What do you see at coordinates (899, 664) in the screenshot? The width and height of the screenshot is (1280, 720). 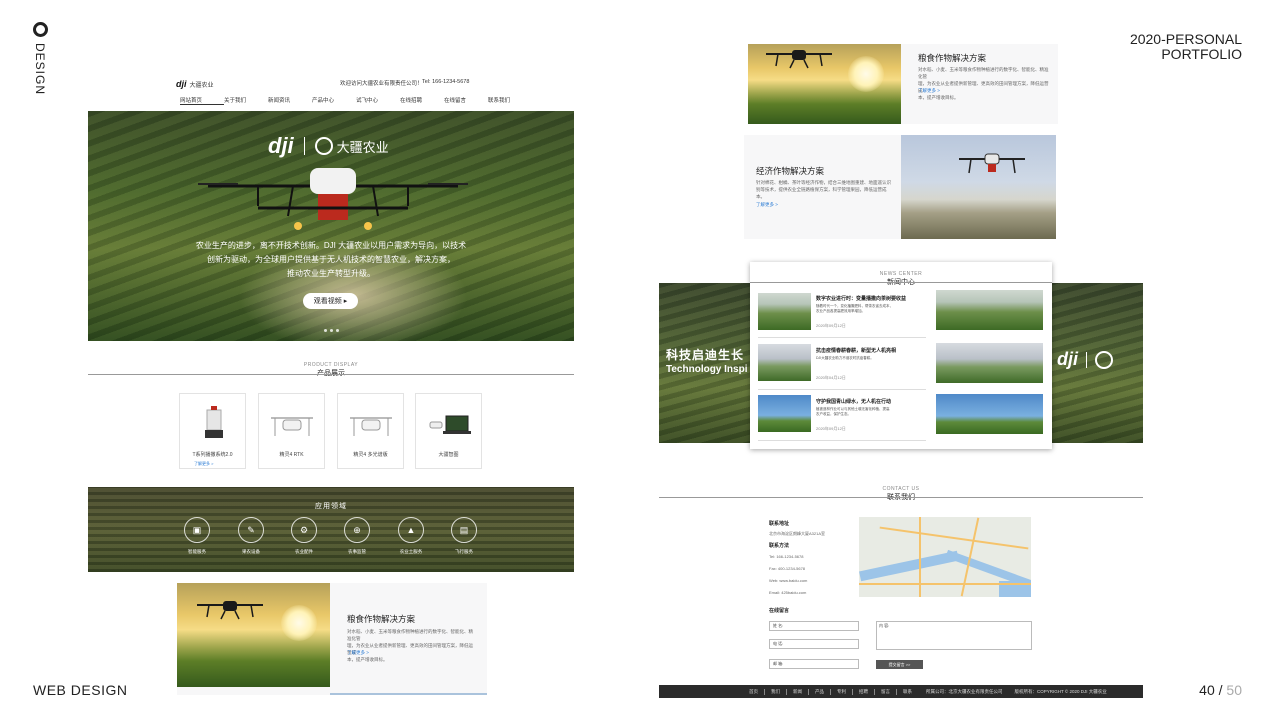 I see `submit-message-button: 提交留言 >>` at bounding box center [899, 664].